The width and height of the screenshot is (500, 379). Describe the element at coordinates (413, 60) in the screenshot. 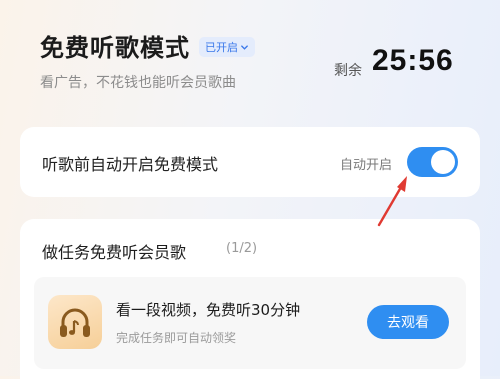

I see `remaining-time: 25:56` at that location.